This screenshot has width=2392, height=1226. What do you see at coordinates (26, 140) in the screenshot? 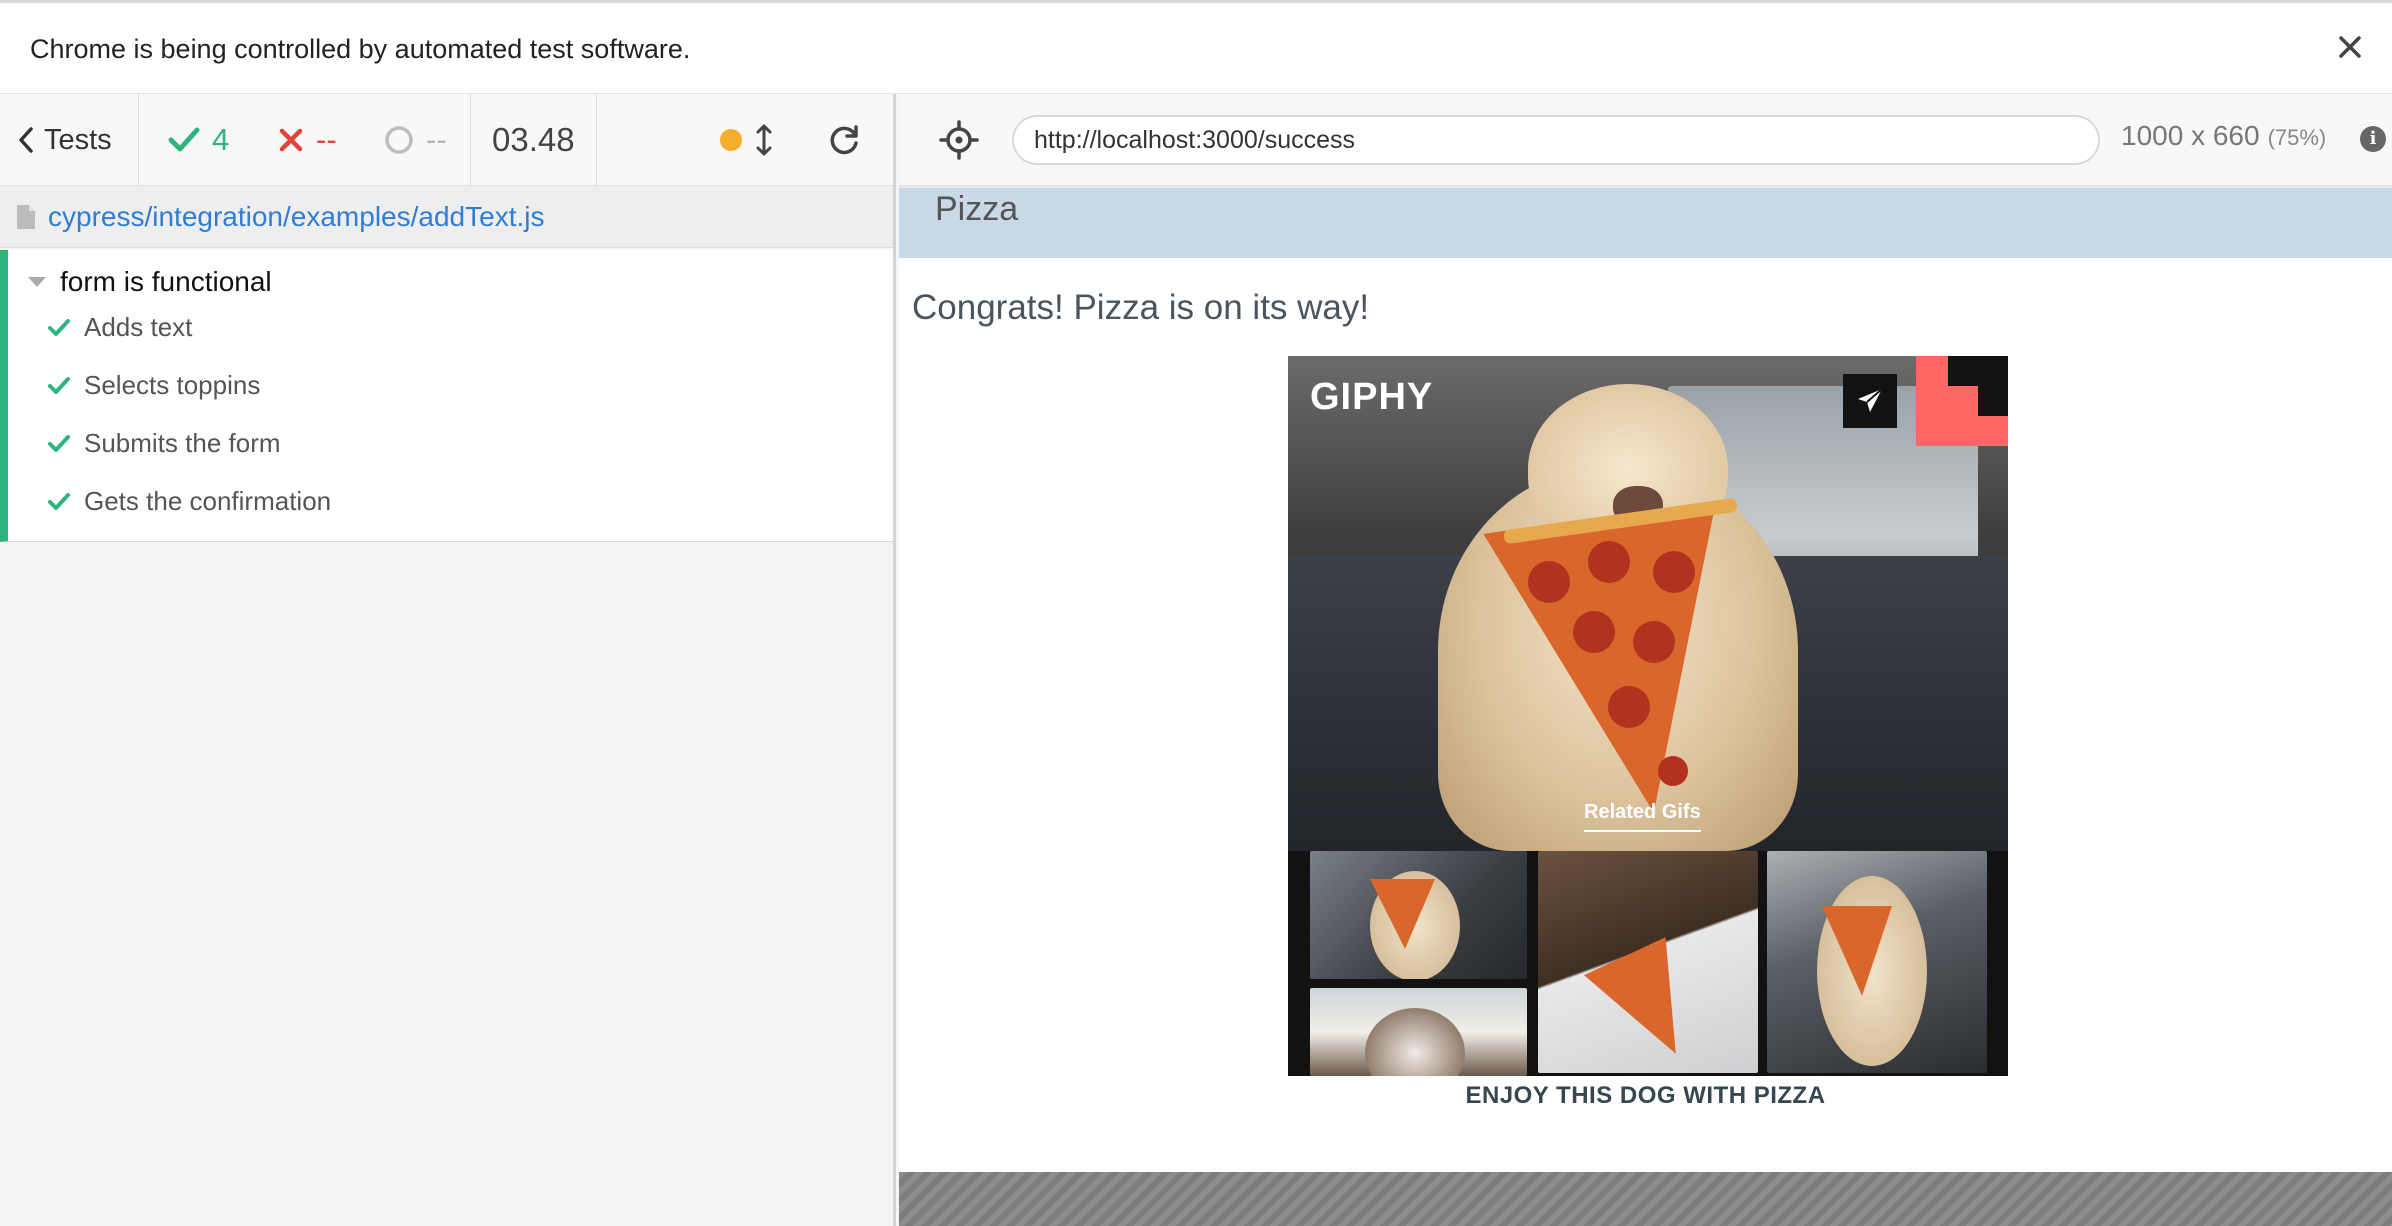
I see `chevron-left-icon` at bounding box center [26, 140].